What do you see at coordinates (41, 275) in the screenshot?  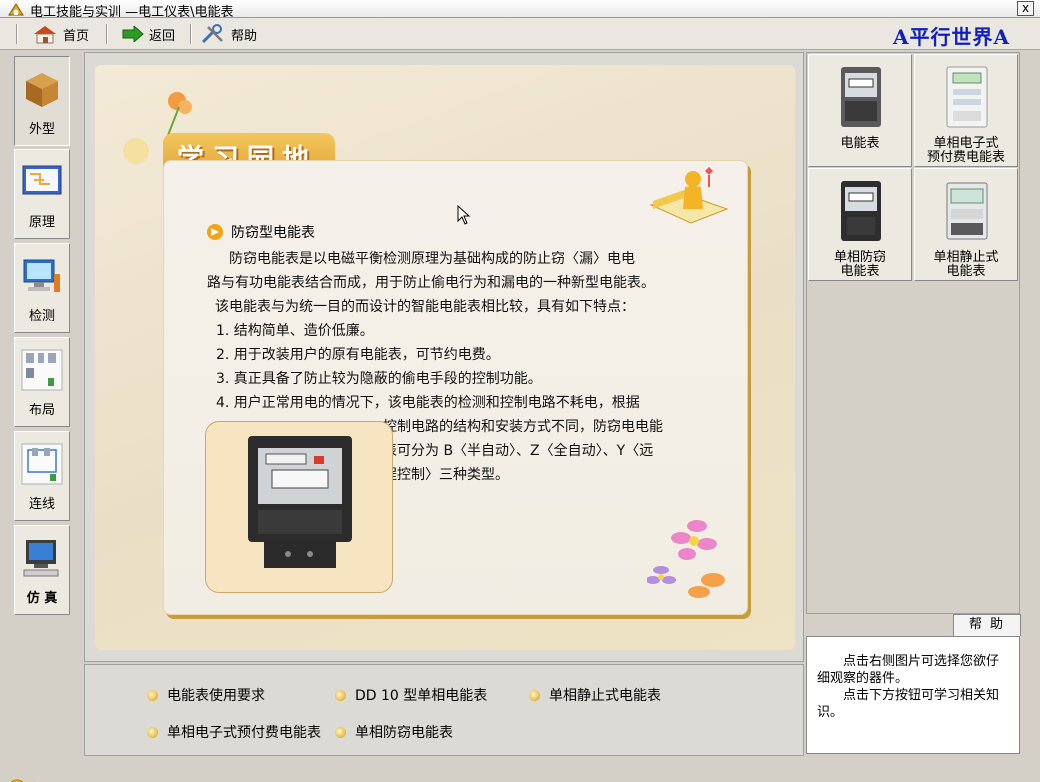 I see `computer-icon` at bounding box center [41, 275].